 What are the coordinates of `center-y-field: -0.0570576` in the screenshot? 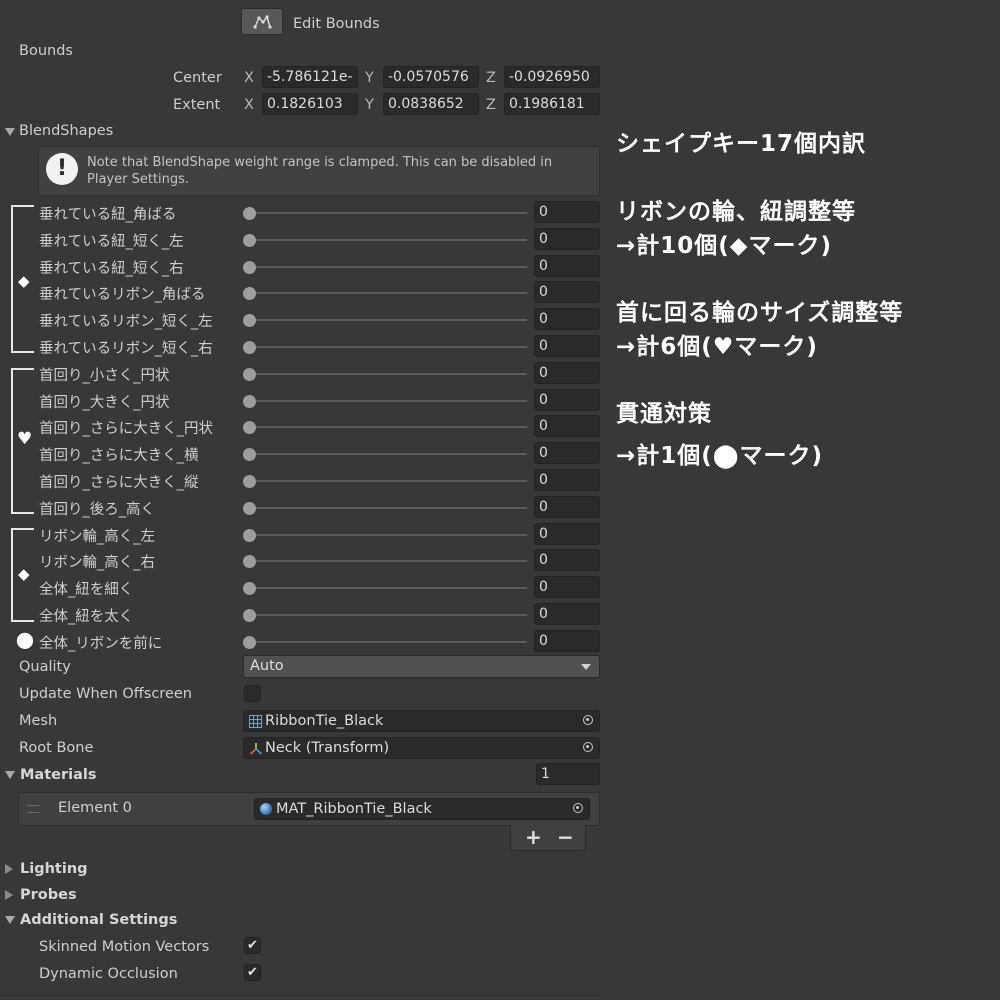 It's located at (431, 77).